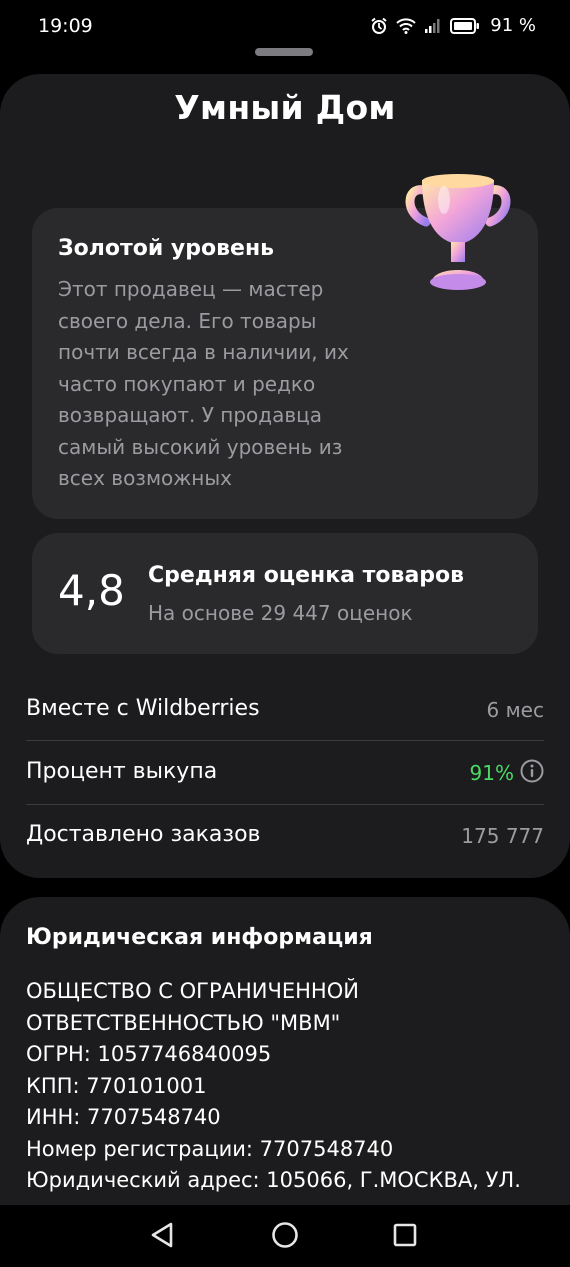 The width and height of the screenshot is (570, 1267). What do you see at coordinates (432, 25) in the screenshot?
I see `signal-icon` at bounding box center [432, 25].